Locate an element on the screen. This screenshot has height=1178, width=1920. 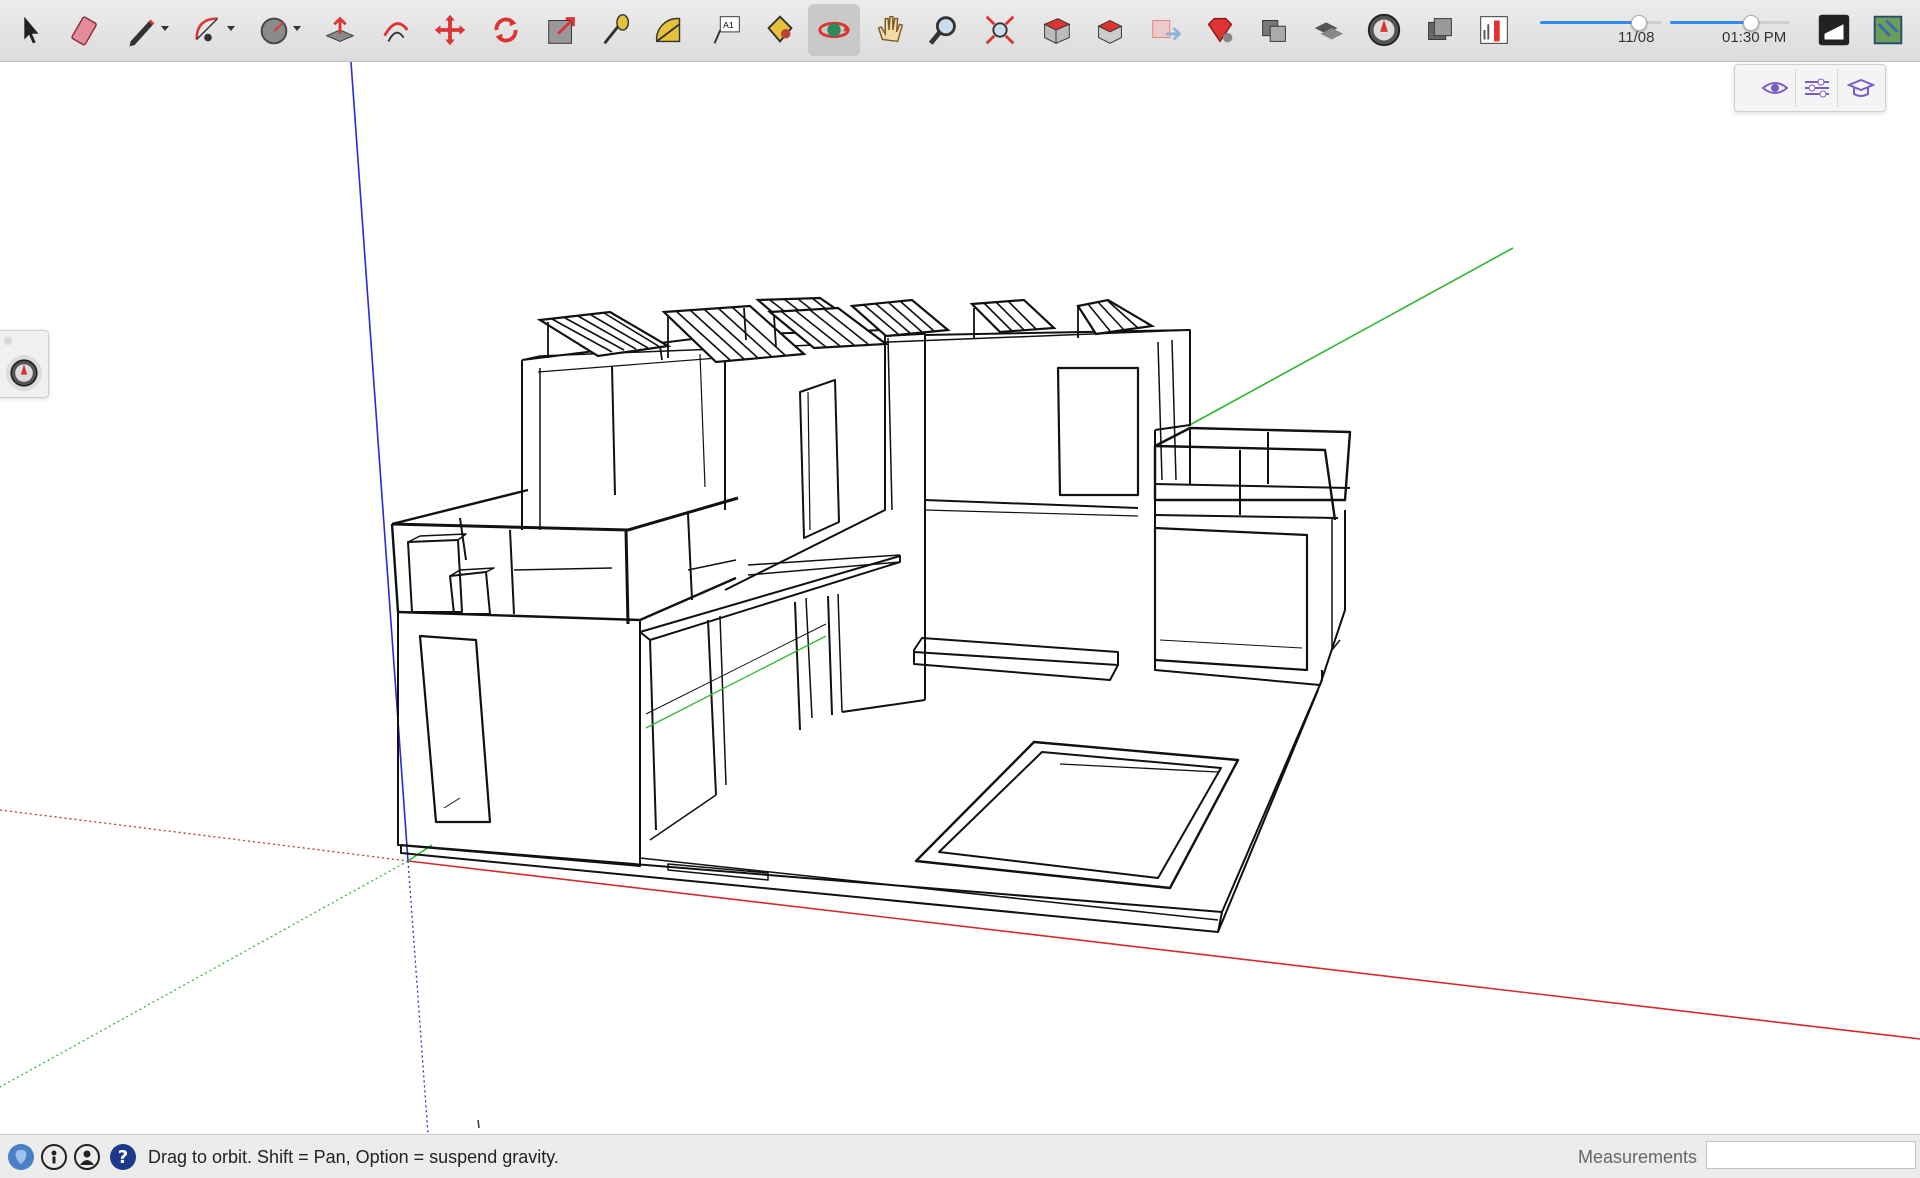
send-to-layout-button is located at coordinates (1166, 30).